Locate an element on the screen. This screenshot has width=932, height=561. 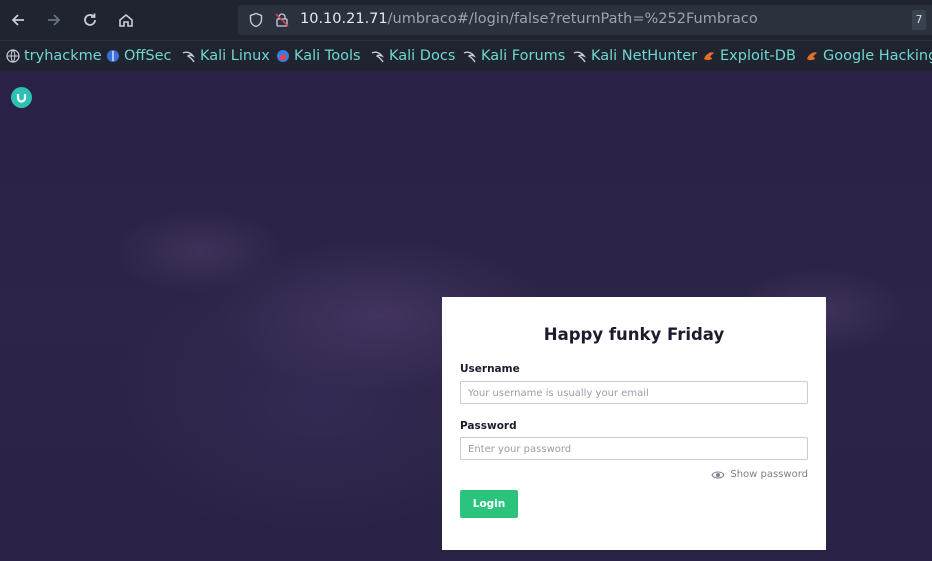
globe-icon is located at coordinates (13, 56).